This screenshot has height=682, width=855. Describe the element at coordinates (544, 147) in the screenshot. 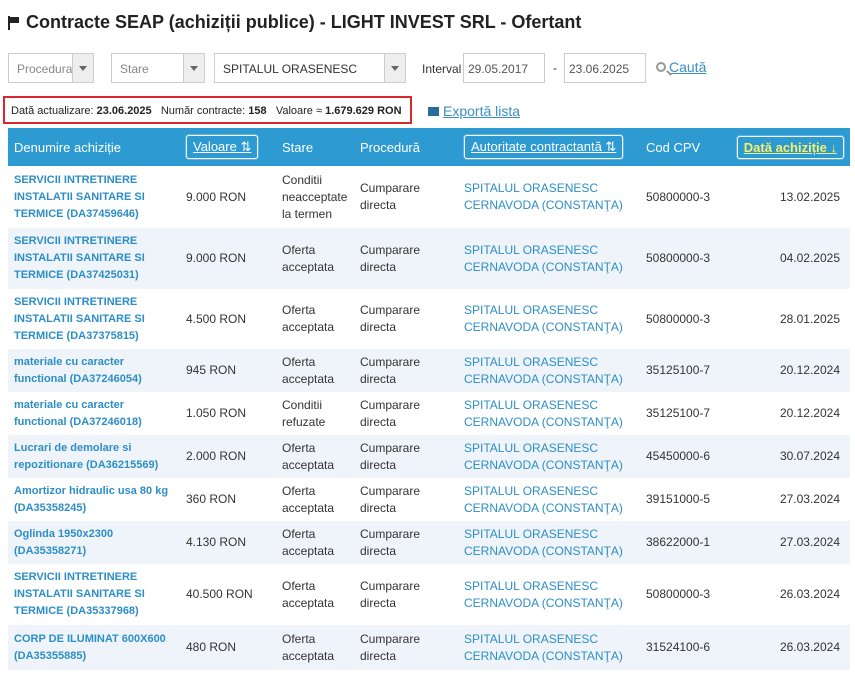

I see `sort-authority-button: Autoritate contractantă ⇅` at that location.